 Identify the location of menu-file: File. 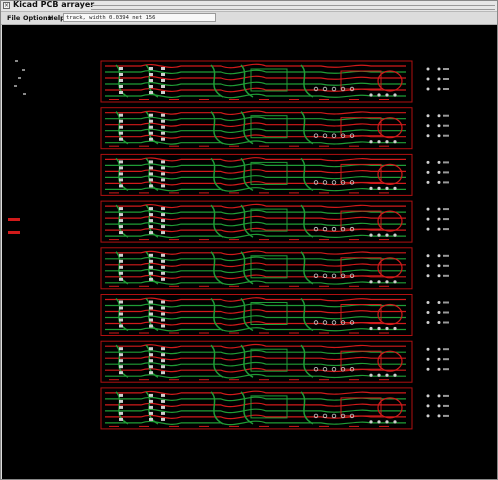
(13, 18).